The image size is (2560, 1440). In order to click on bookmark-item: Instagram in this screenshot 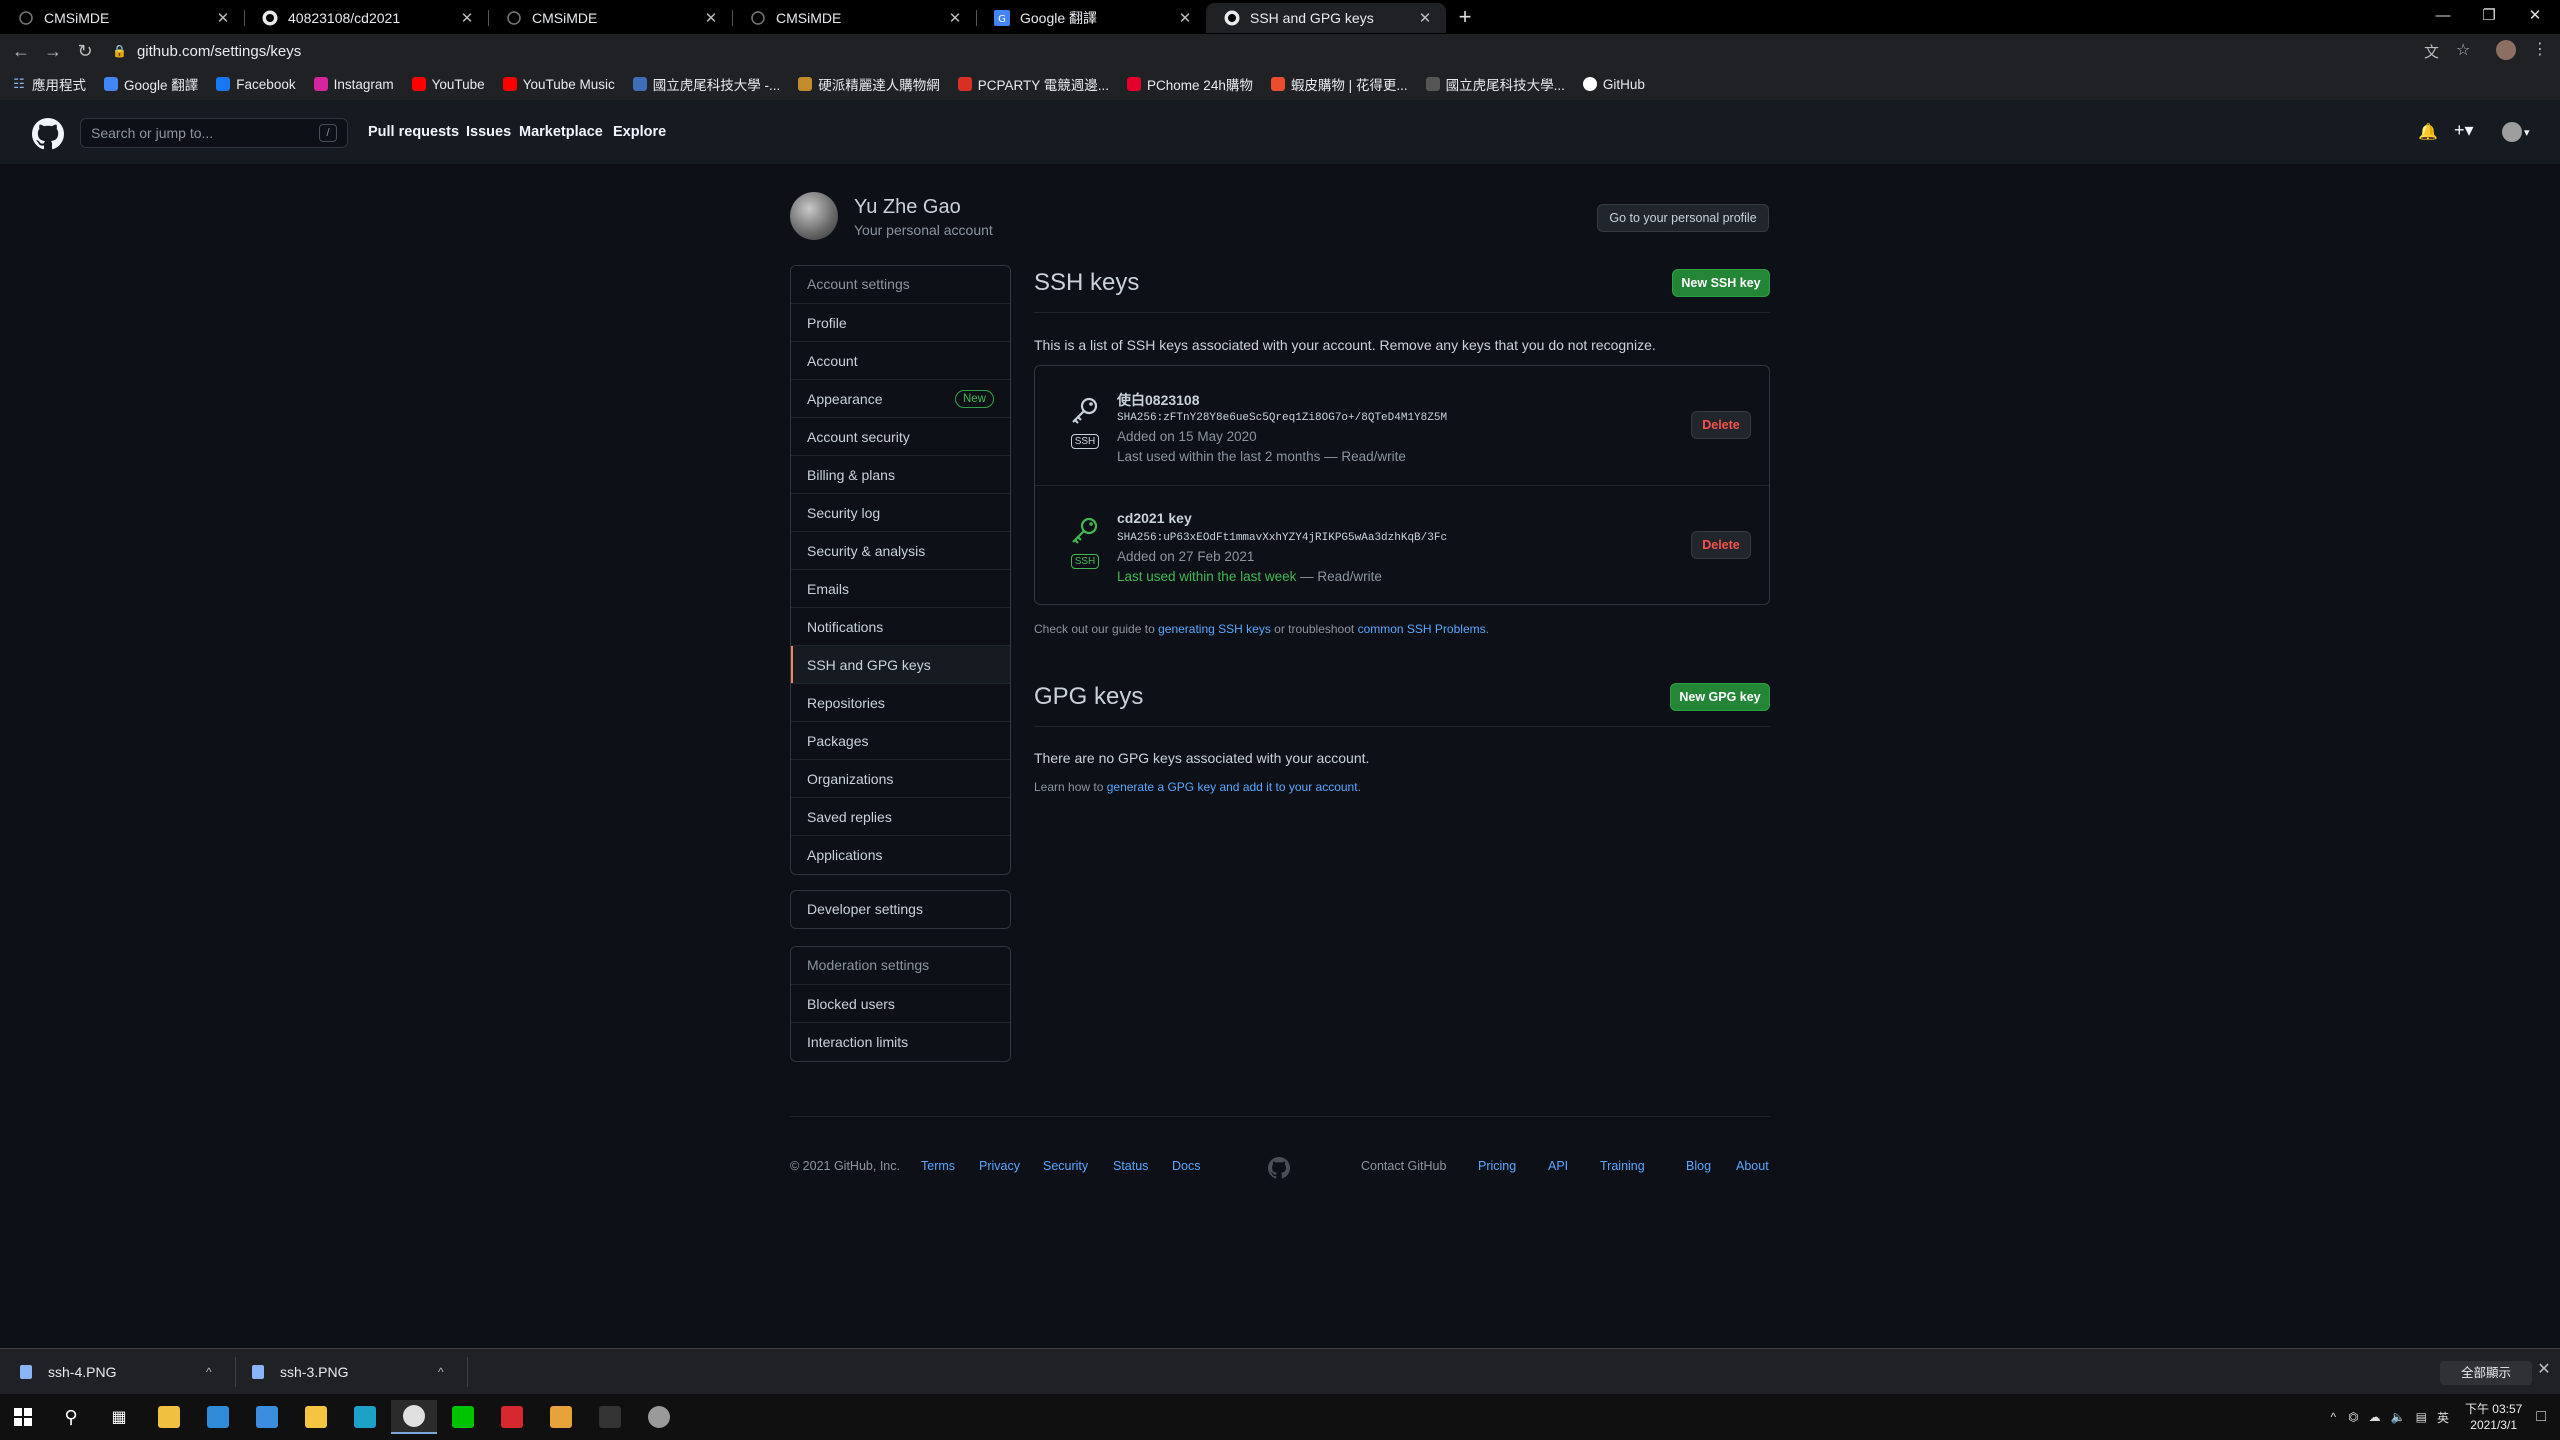, I will do `click(353, 84)`.